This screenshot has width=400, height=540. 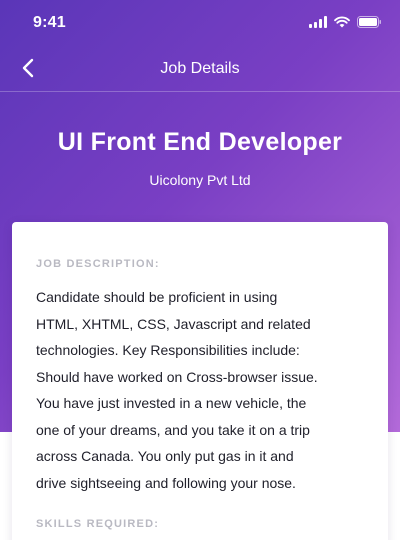 I want to click on description-line: Candidate should be proficient in using, so click(x=157, y=297).